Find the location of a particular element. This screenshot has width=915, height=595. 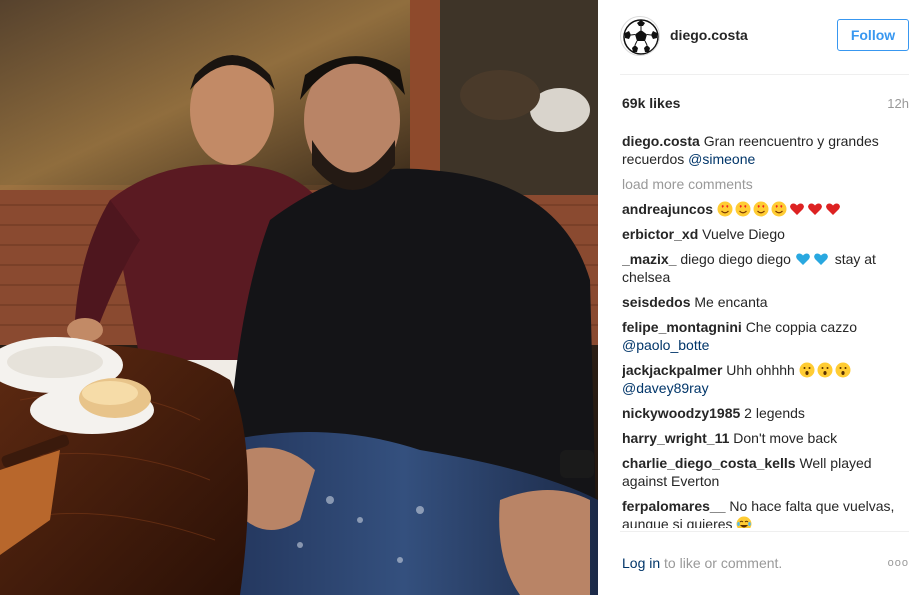

comment-username: jackjackpalmer is located at coordinates (672, 370).